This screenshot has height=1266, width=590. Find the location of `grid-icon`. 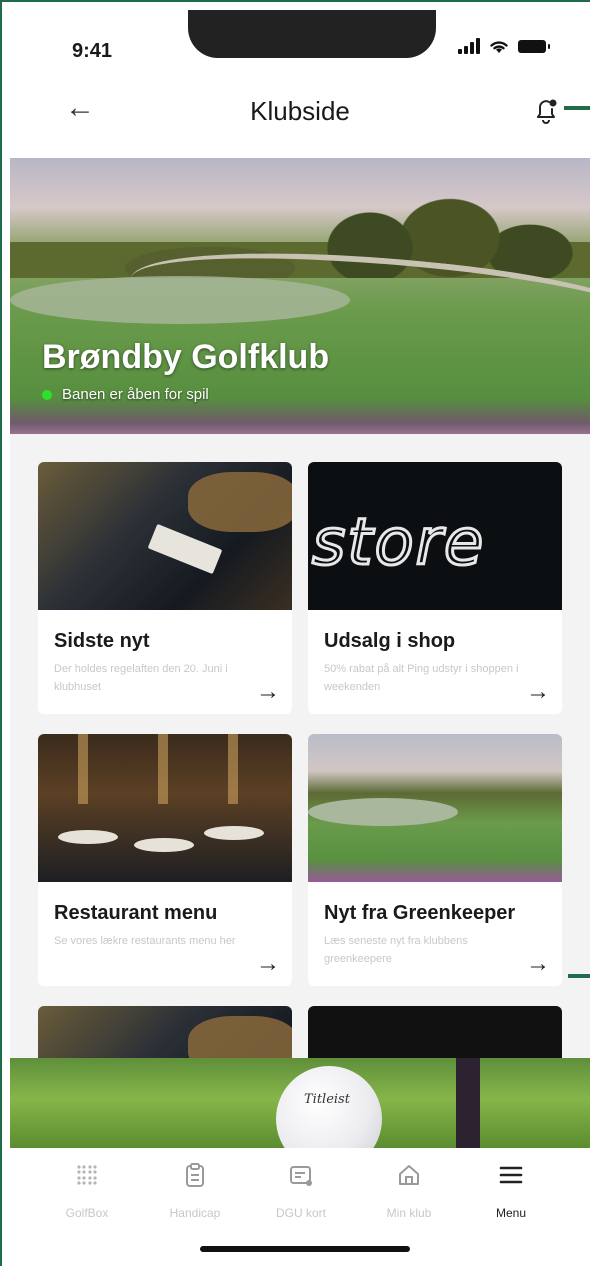

grid-icon is located at coordinates (87, 1175).